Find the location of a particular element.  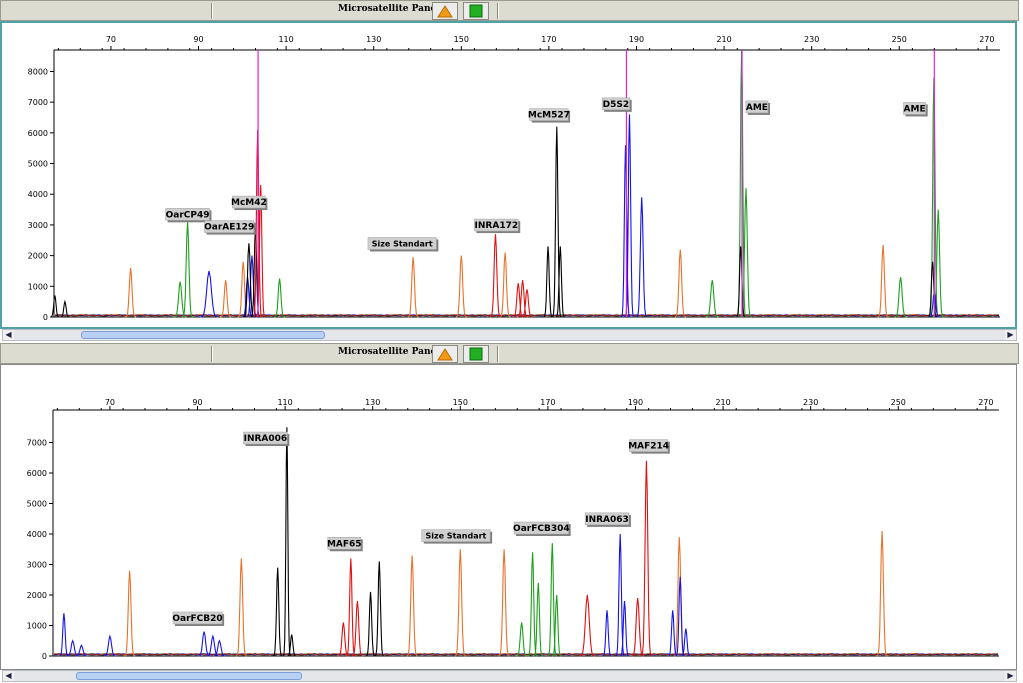

allele-label-text: INRA063 is located at coordinates (607, 520).